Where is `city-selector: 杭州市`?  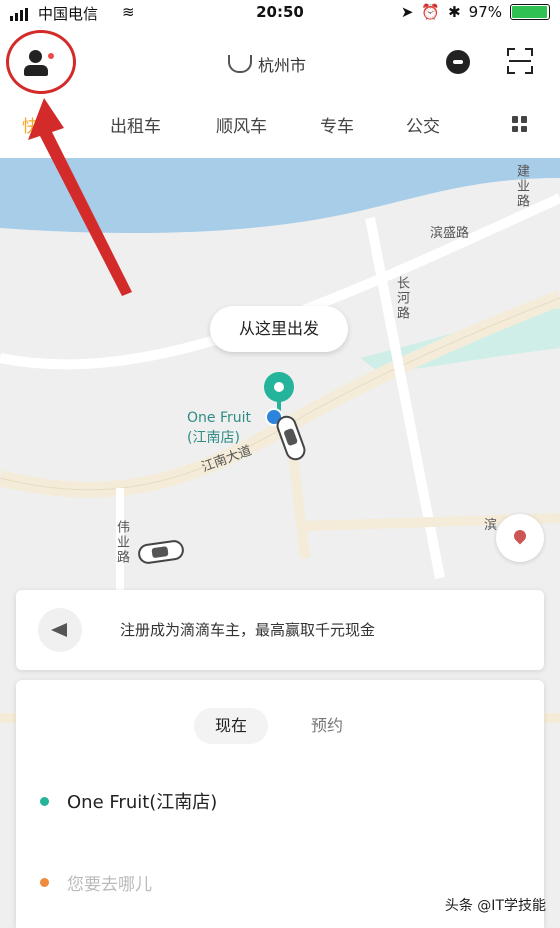
city-selector: 杭州市 is located at coordinates (267, 64).